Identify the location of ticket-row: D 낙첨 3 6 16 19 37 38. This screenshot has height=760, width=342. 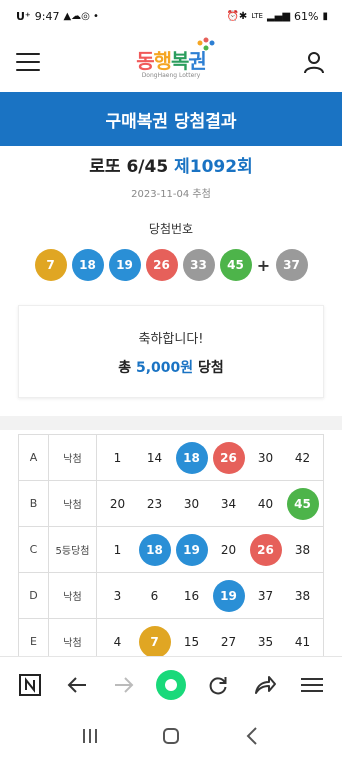
(171, 595).